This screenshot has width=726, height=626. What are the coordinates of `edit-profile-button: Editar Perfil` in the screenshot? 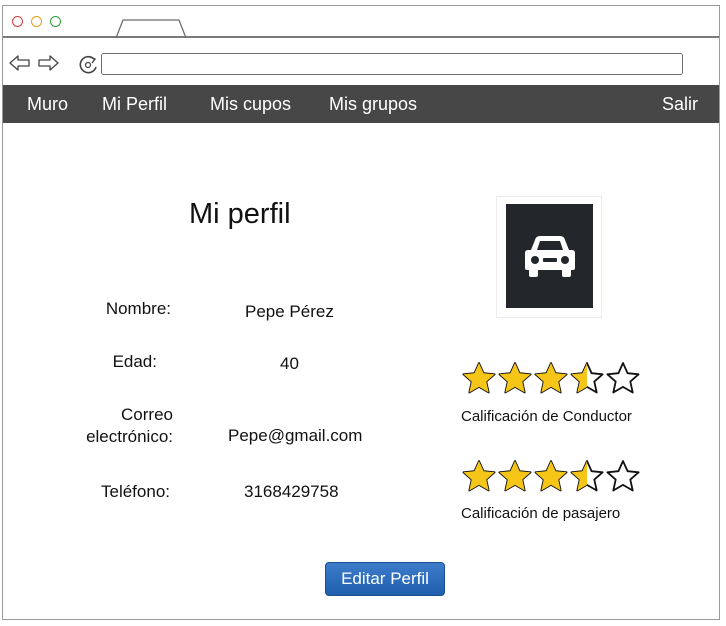 It's located at (385, 579).